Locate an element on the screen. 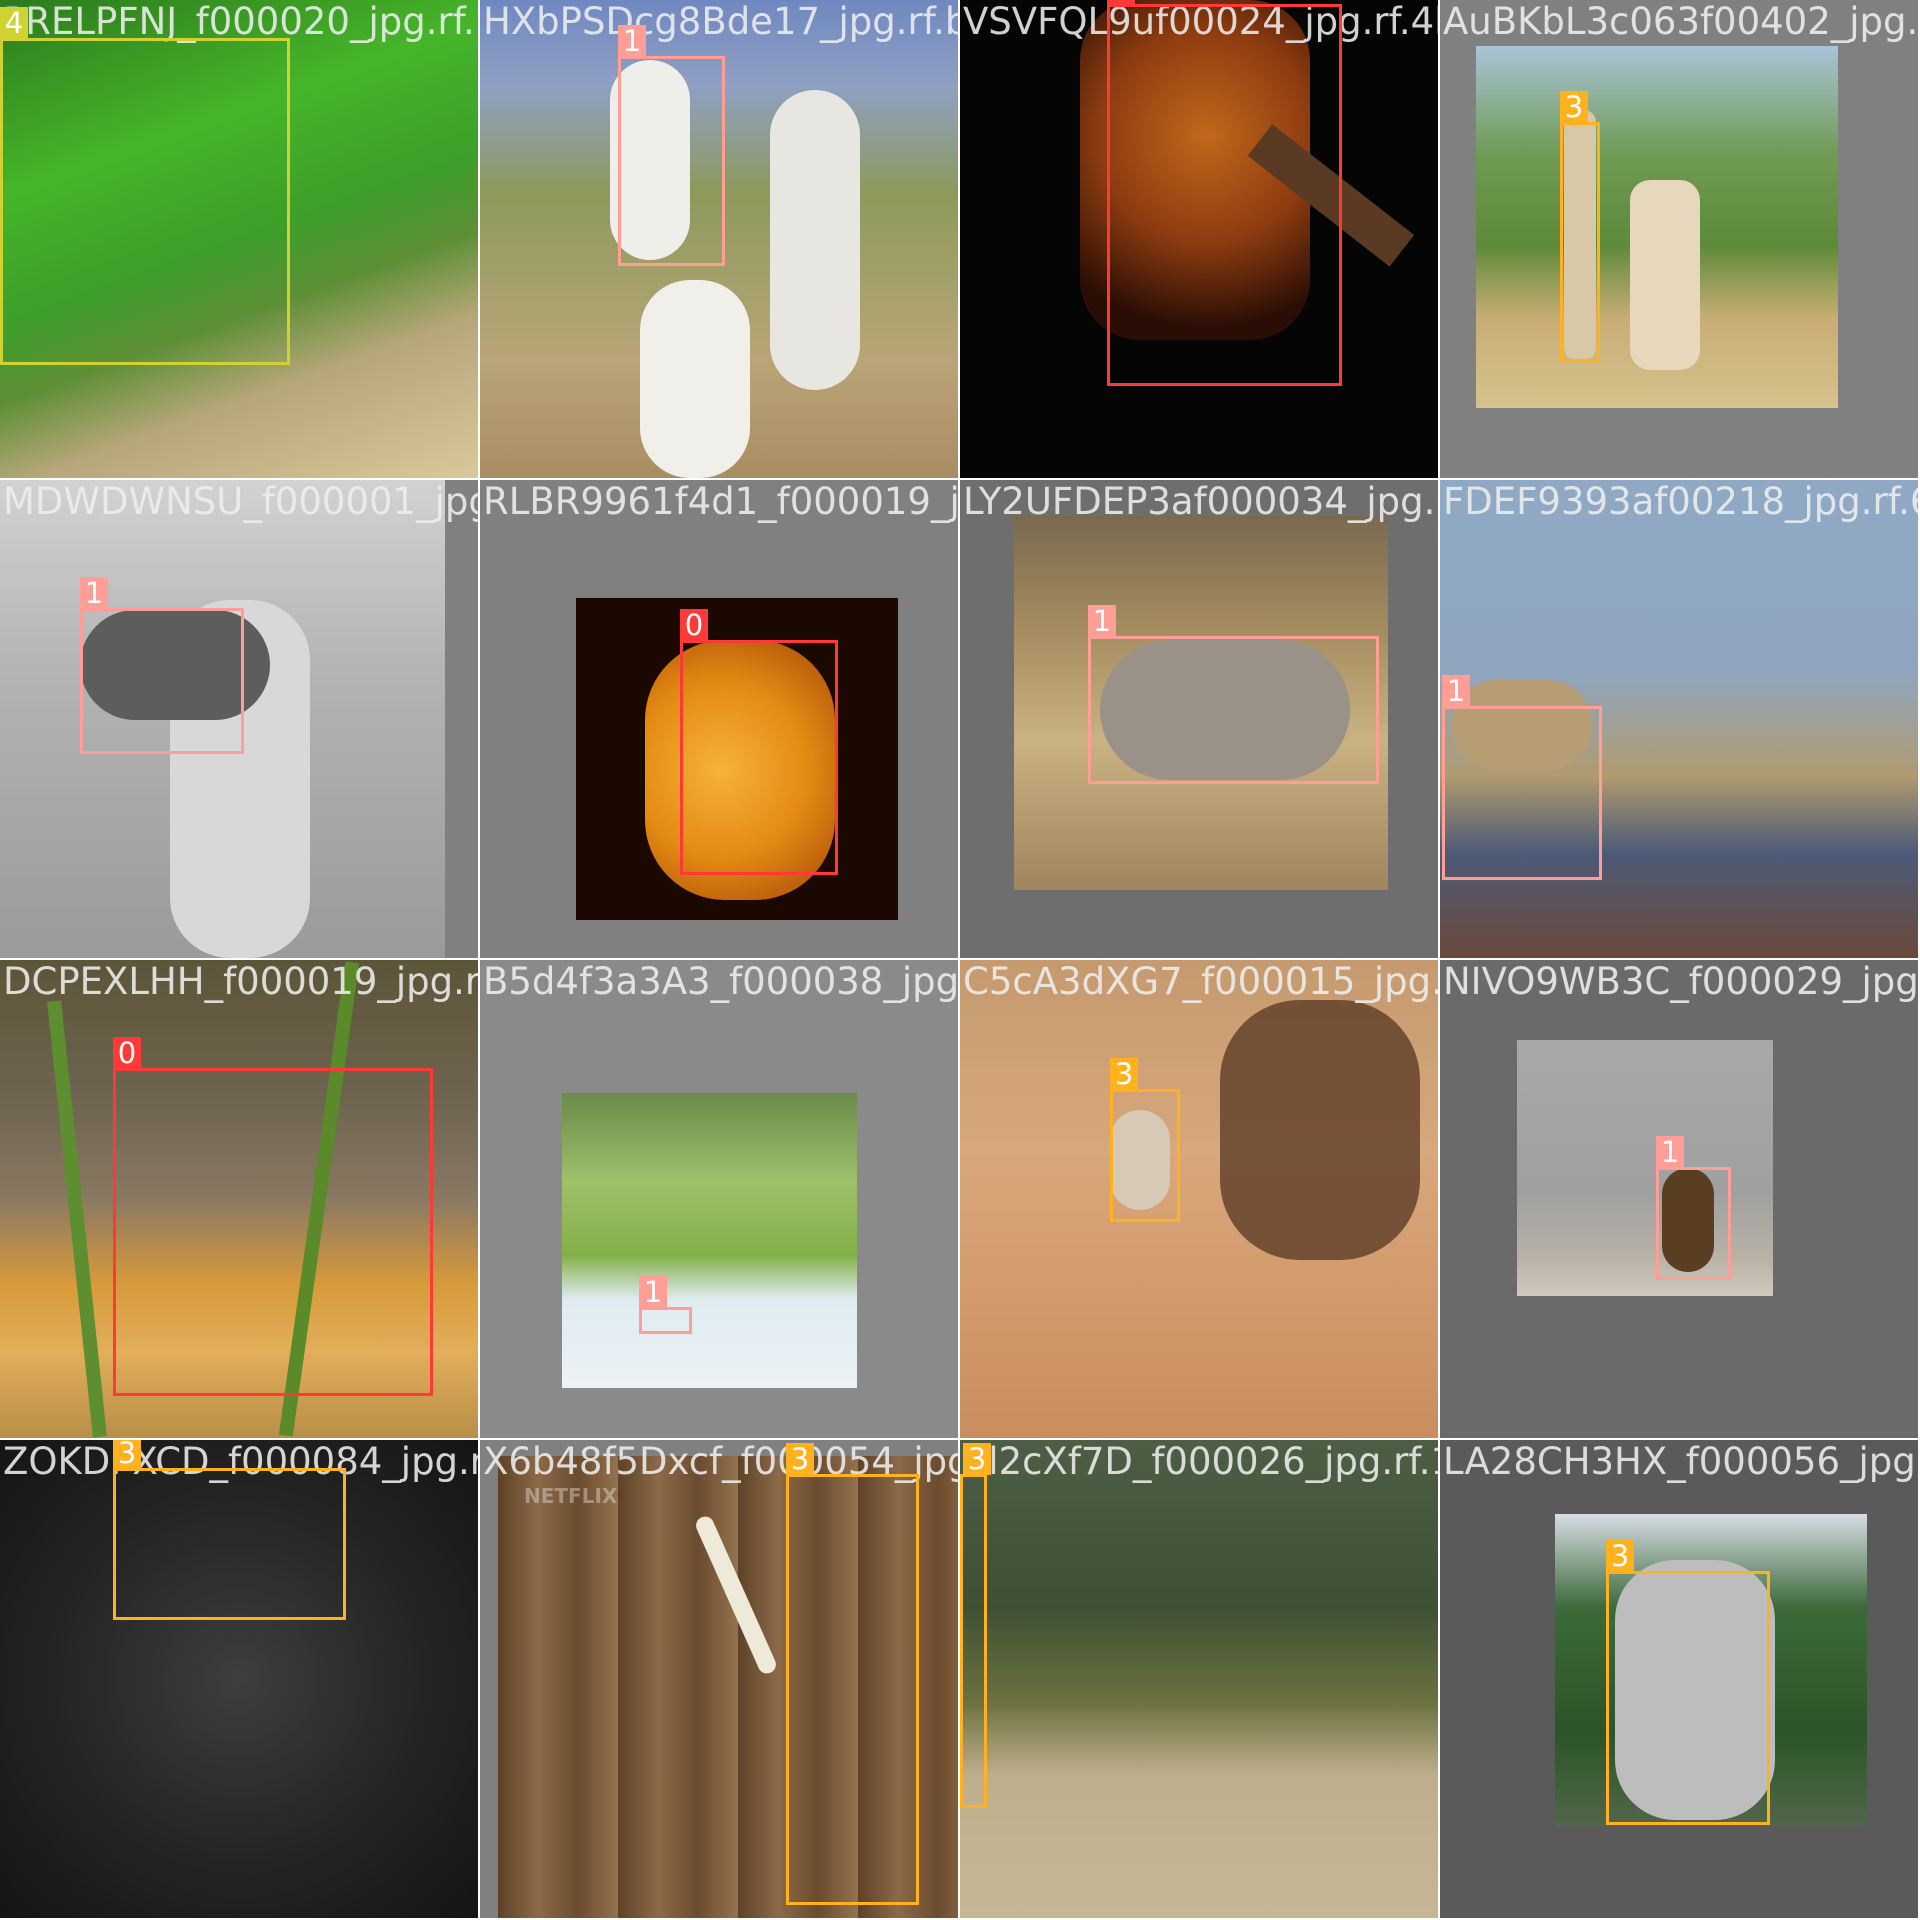  grassland-photo is located at coordinates (1199, 1679).